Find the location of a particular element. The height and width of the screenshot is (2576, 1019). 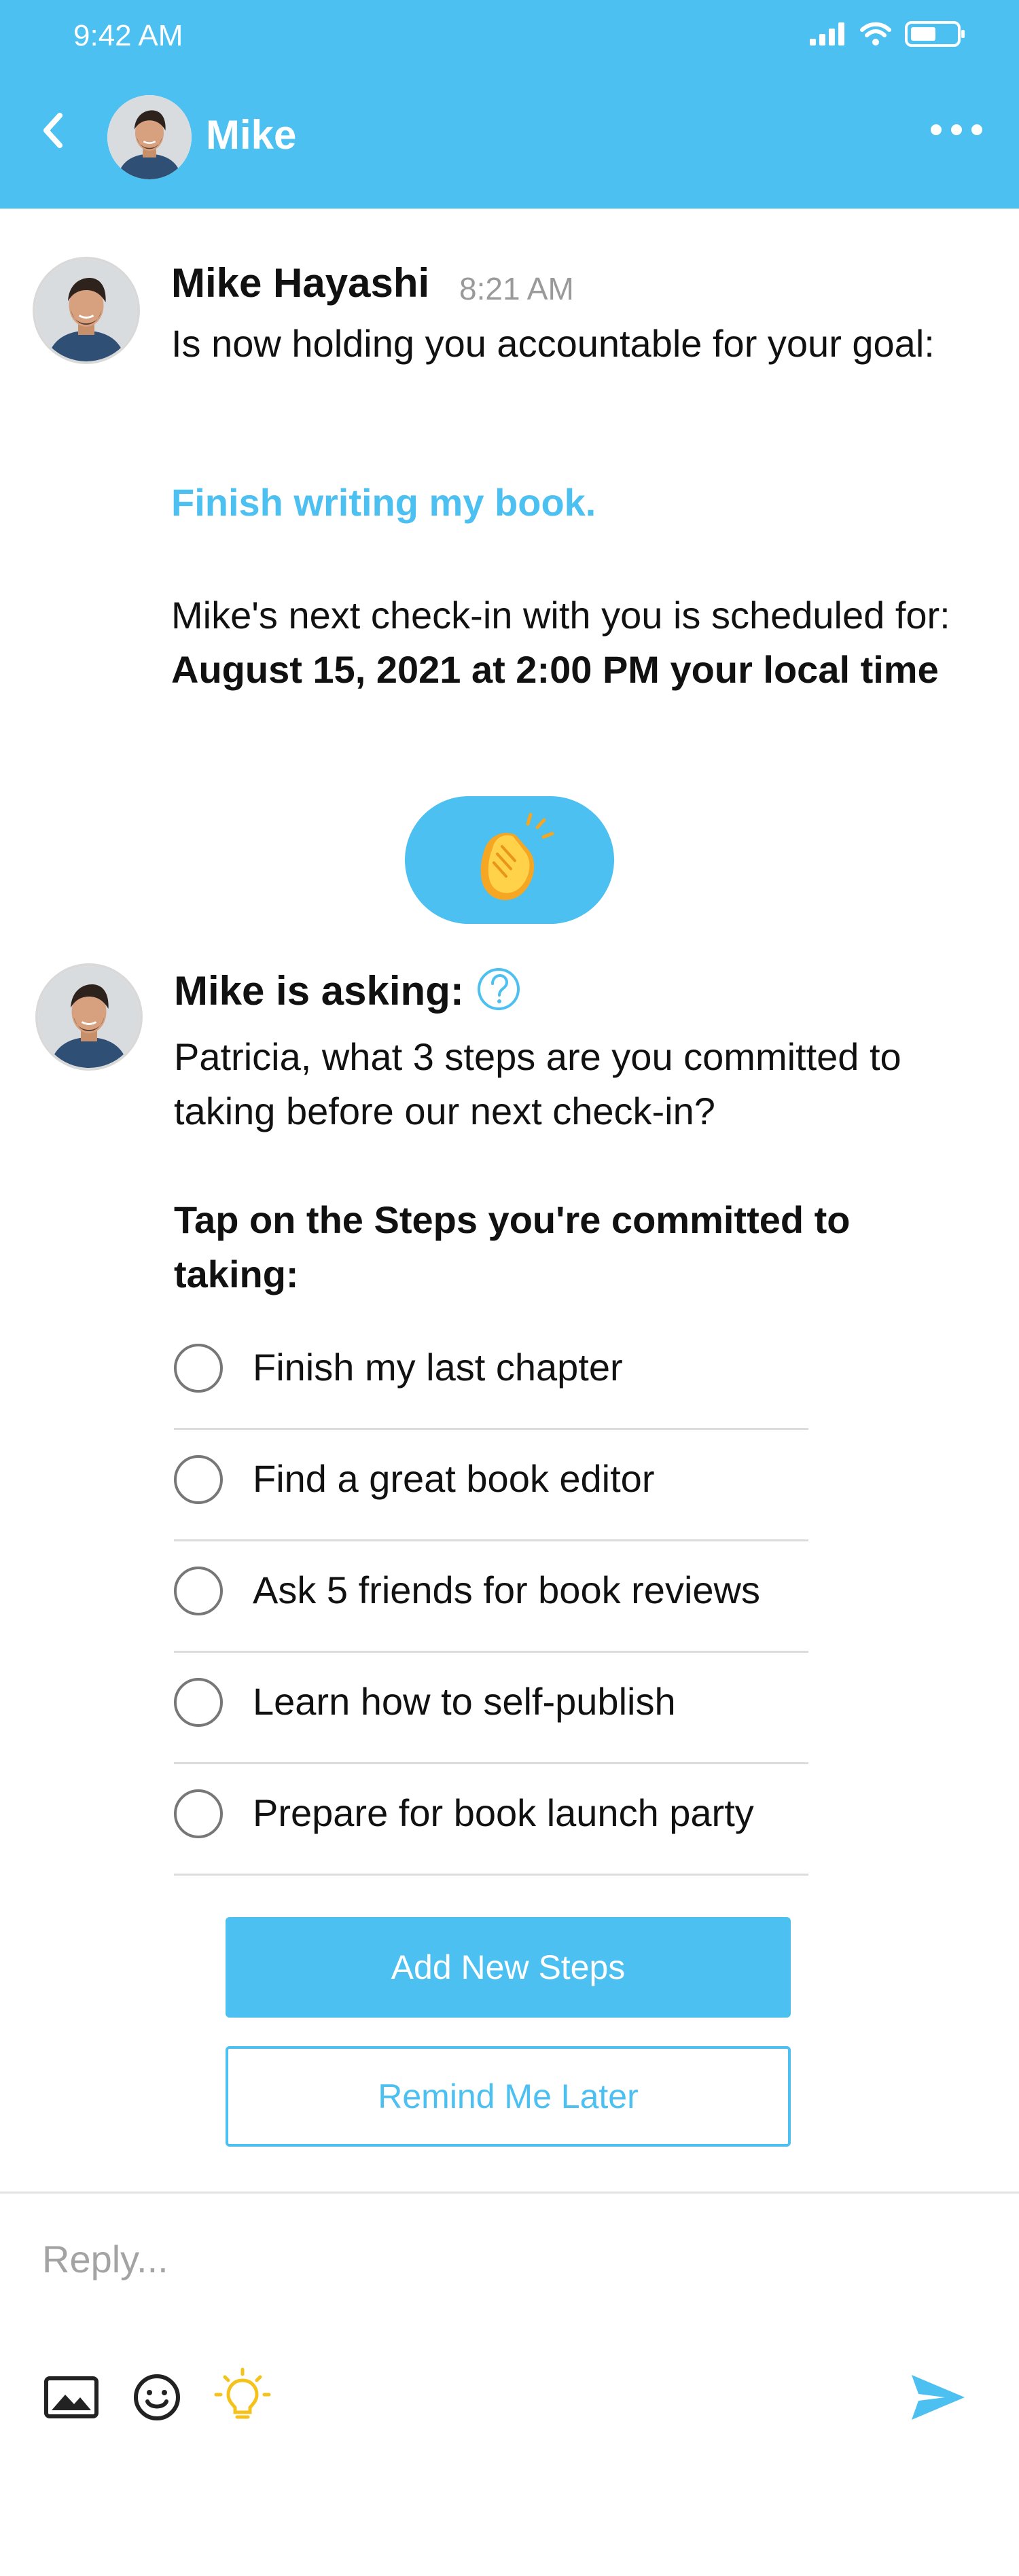

wifi-icon is located at coordinates (875, 34).